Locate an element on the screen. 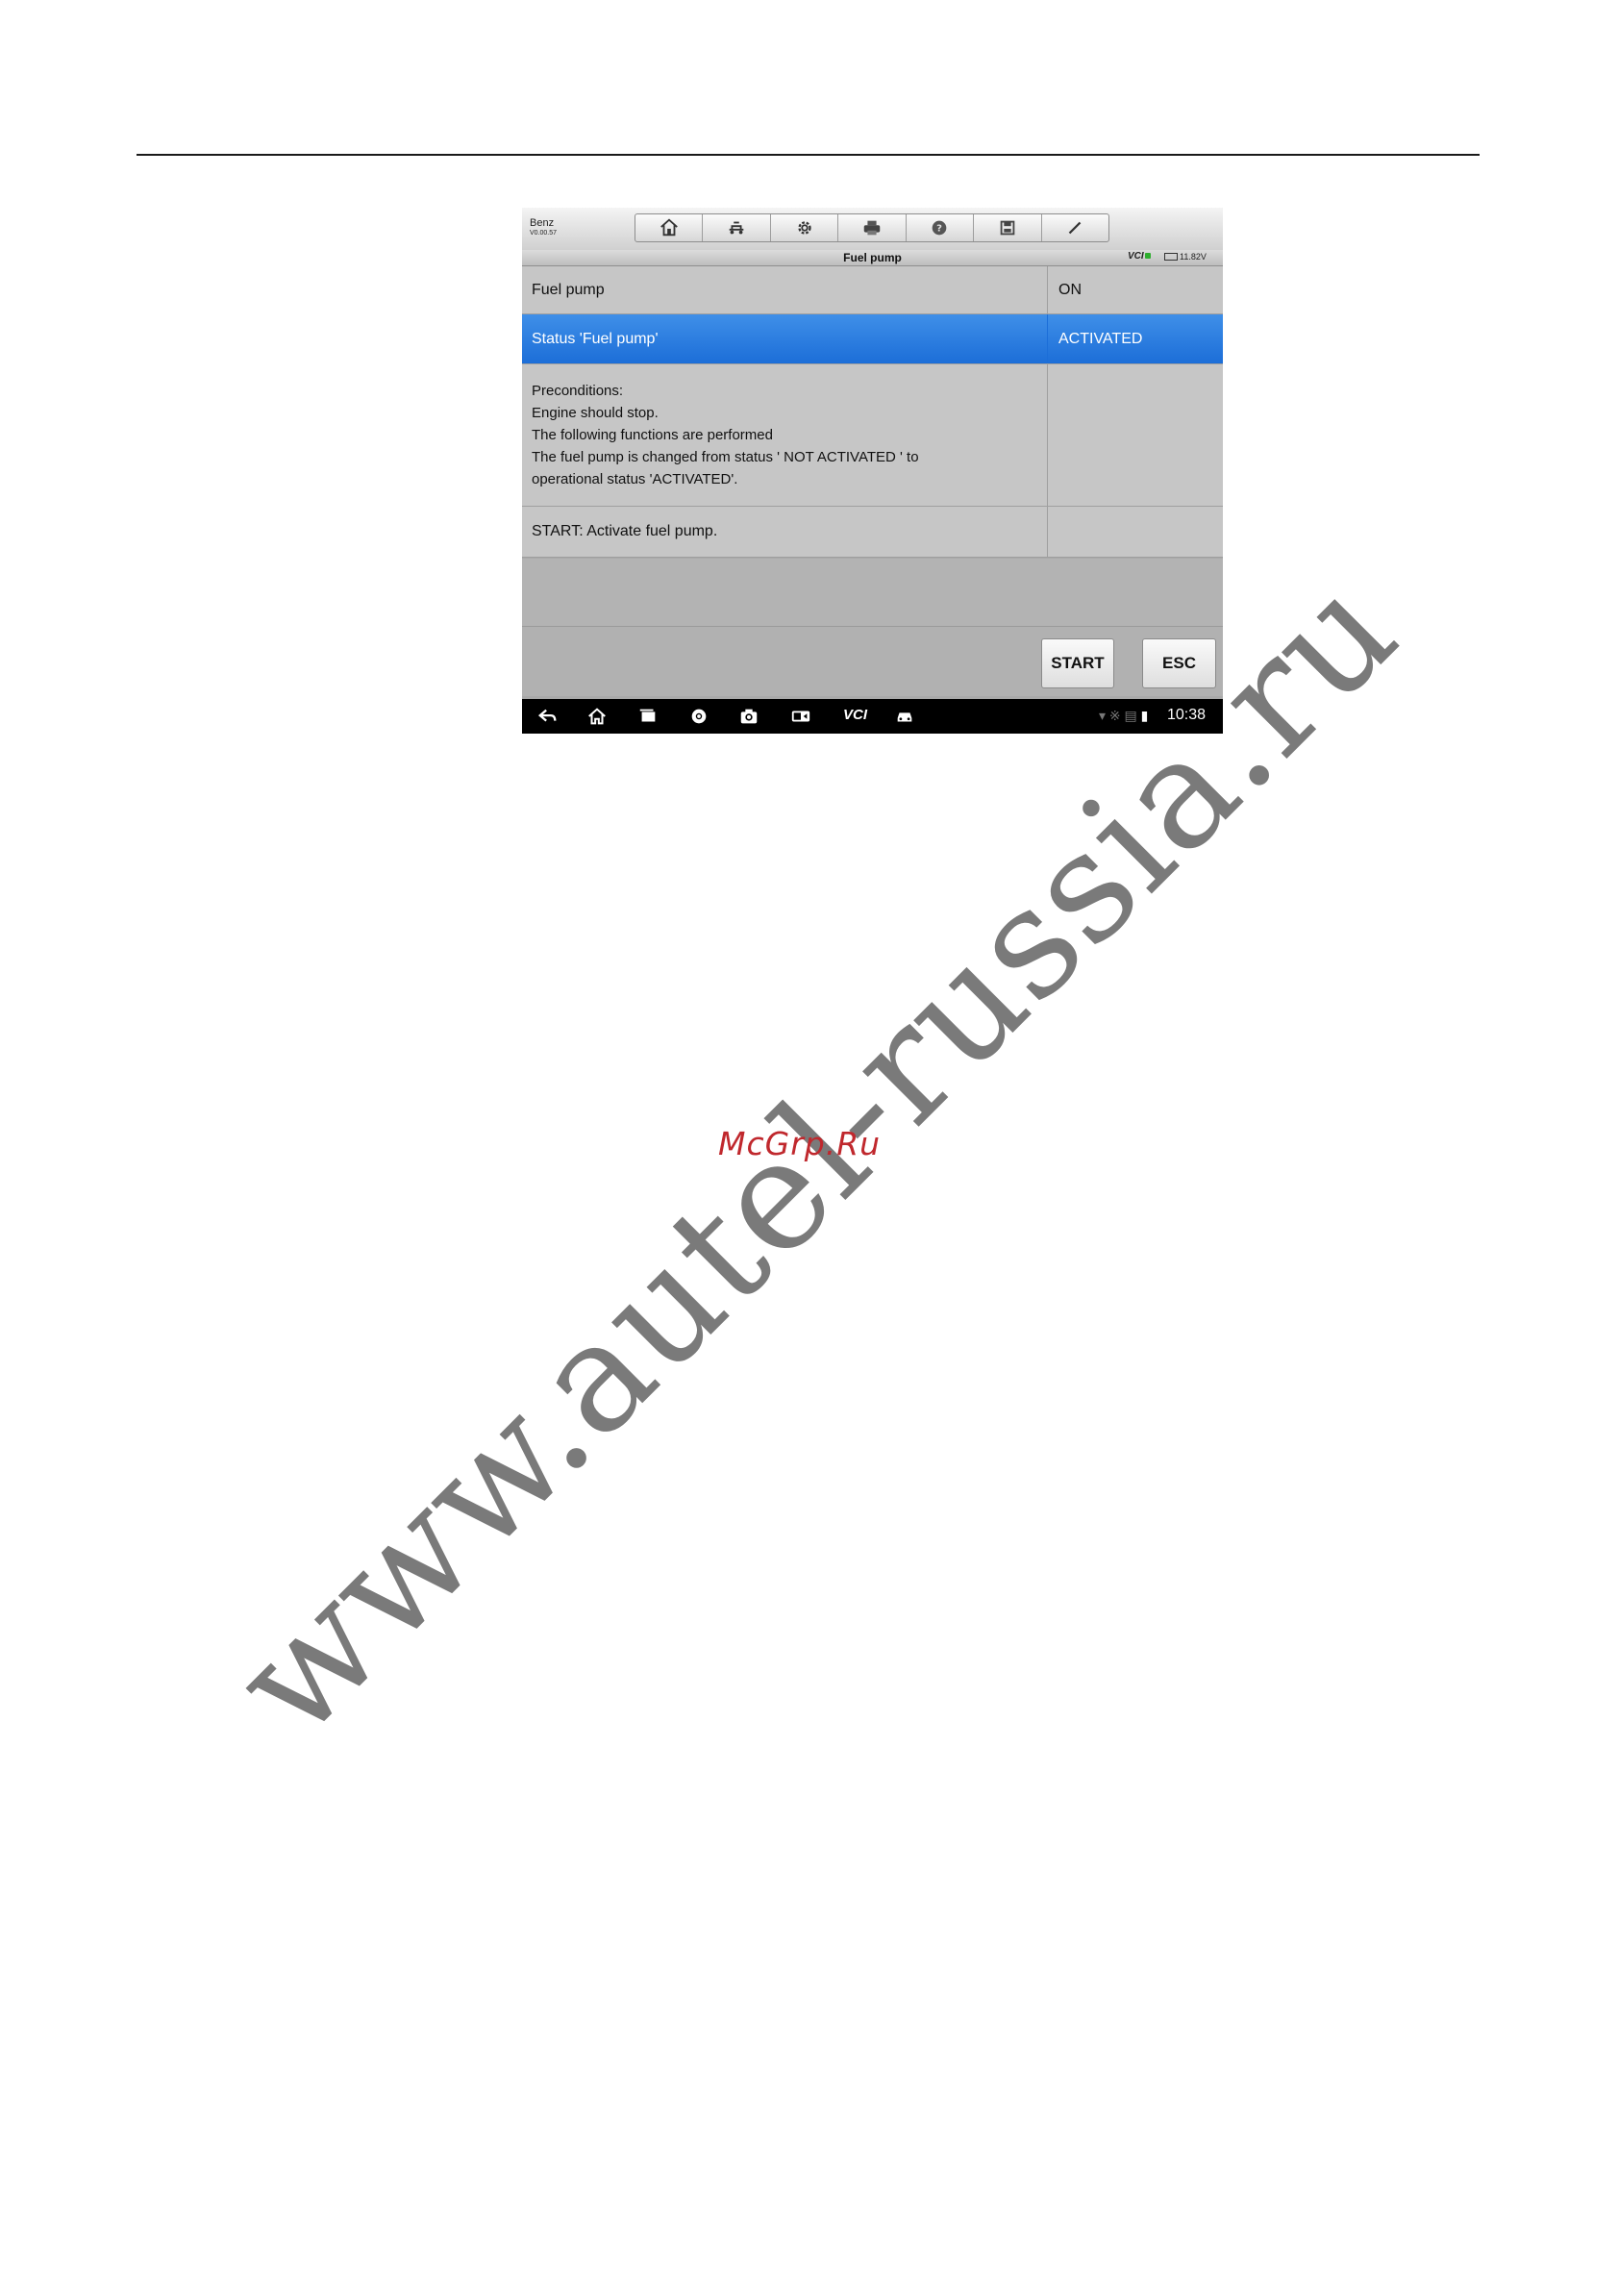  vci-button: VCI is located at coordinates (855, 715).